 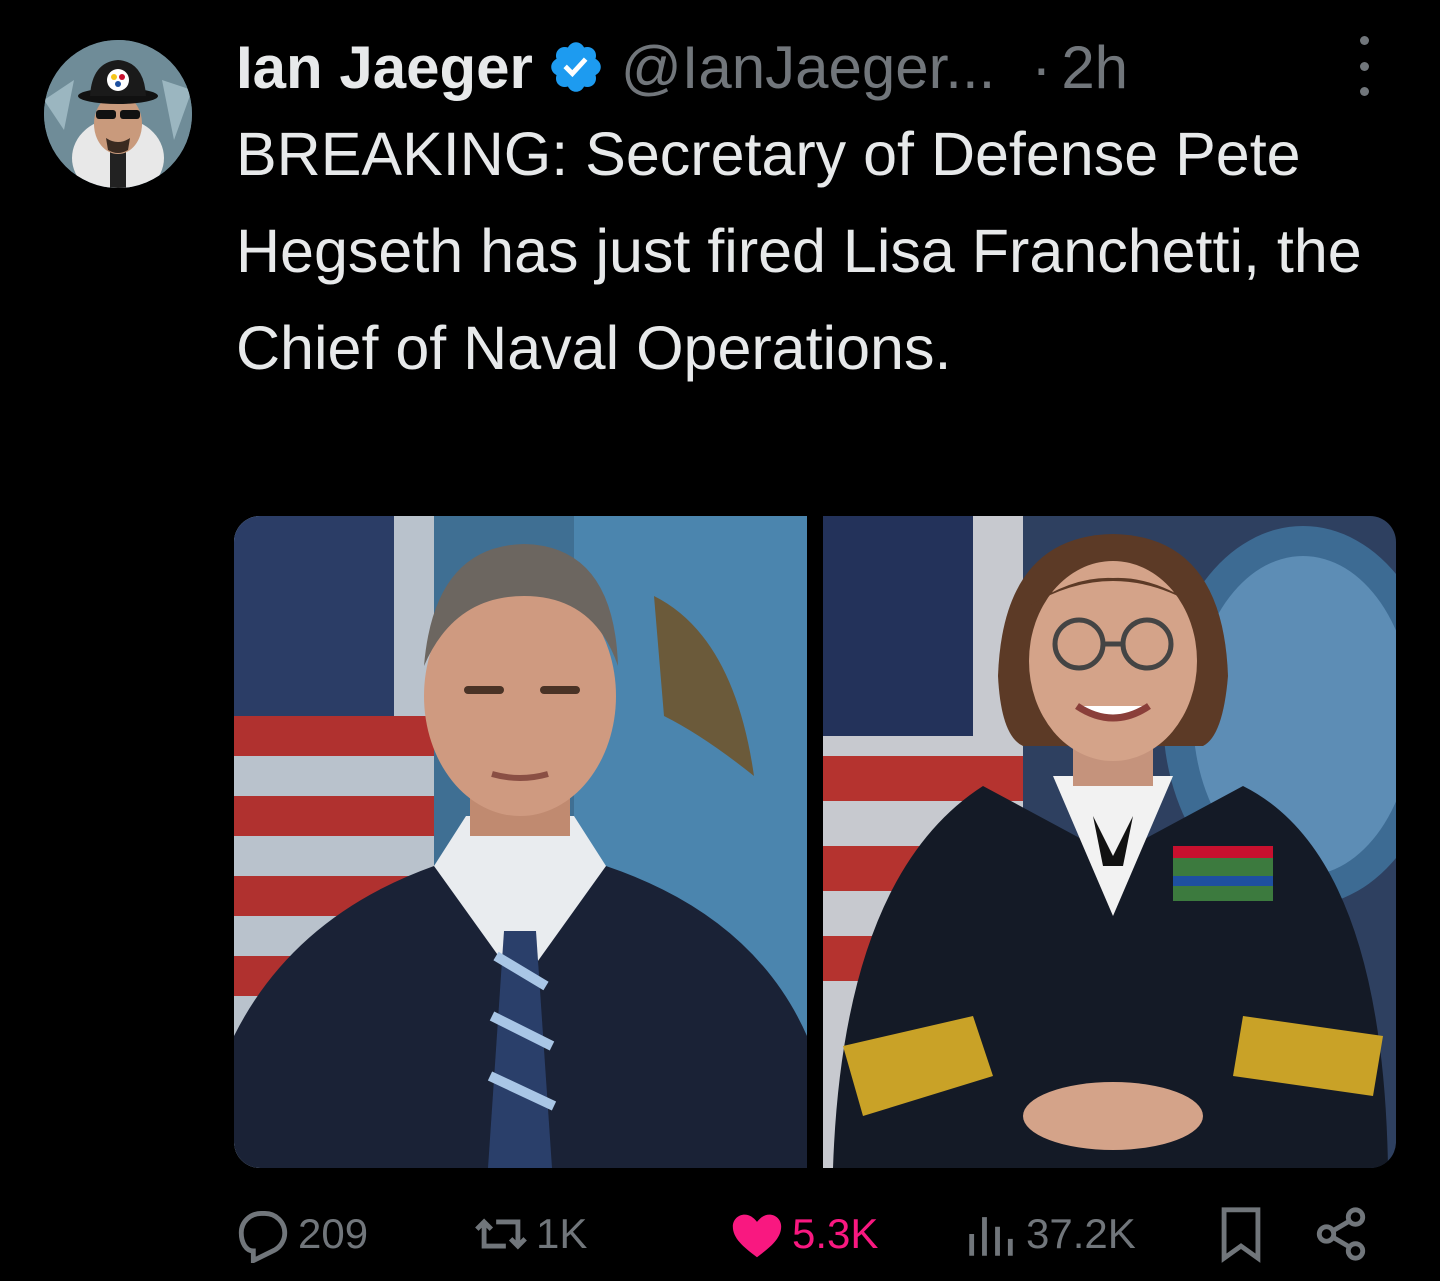 What do you see at coordinates (757, 1236) in the screenshot?
I see `heart-filled-icon` at bounding box center [757, 1236].